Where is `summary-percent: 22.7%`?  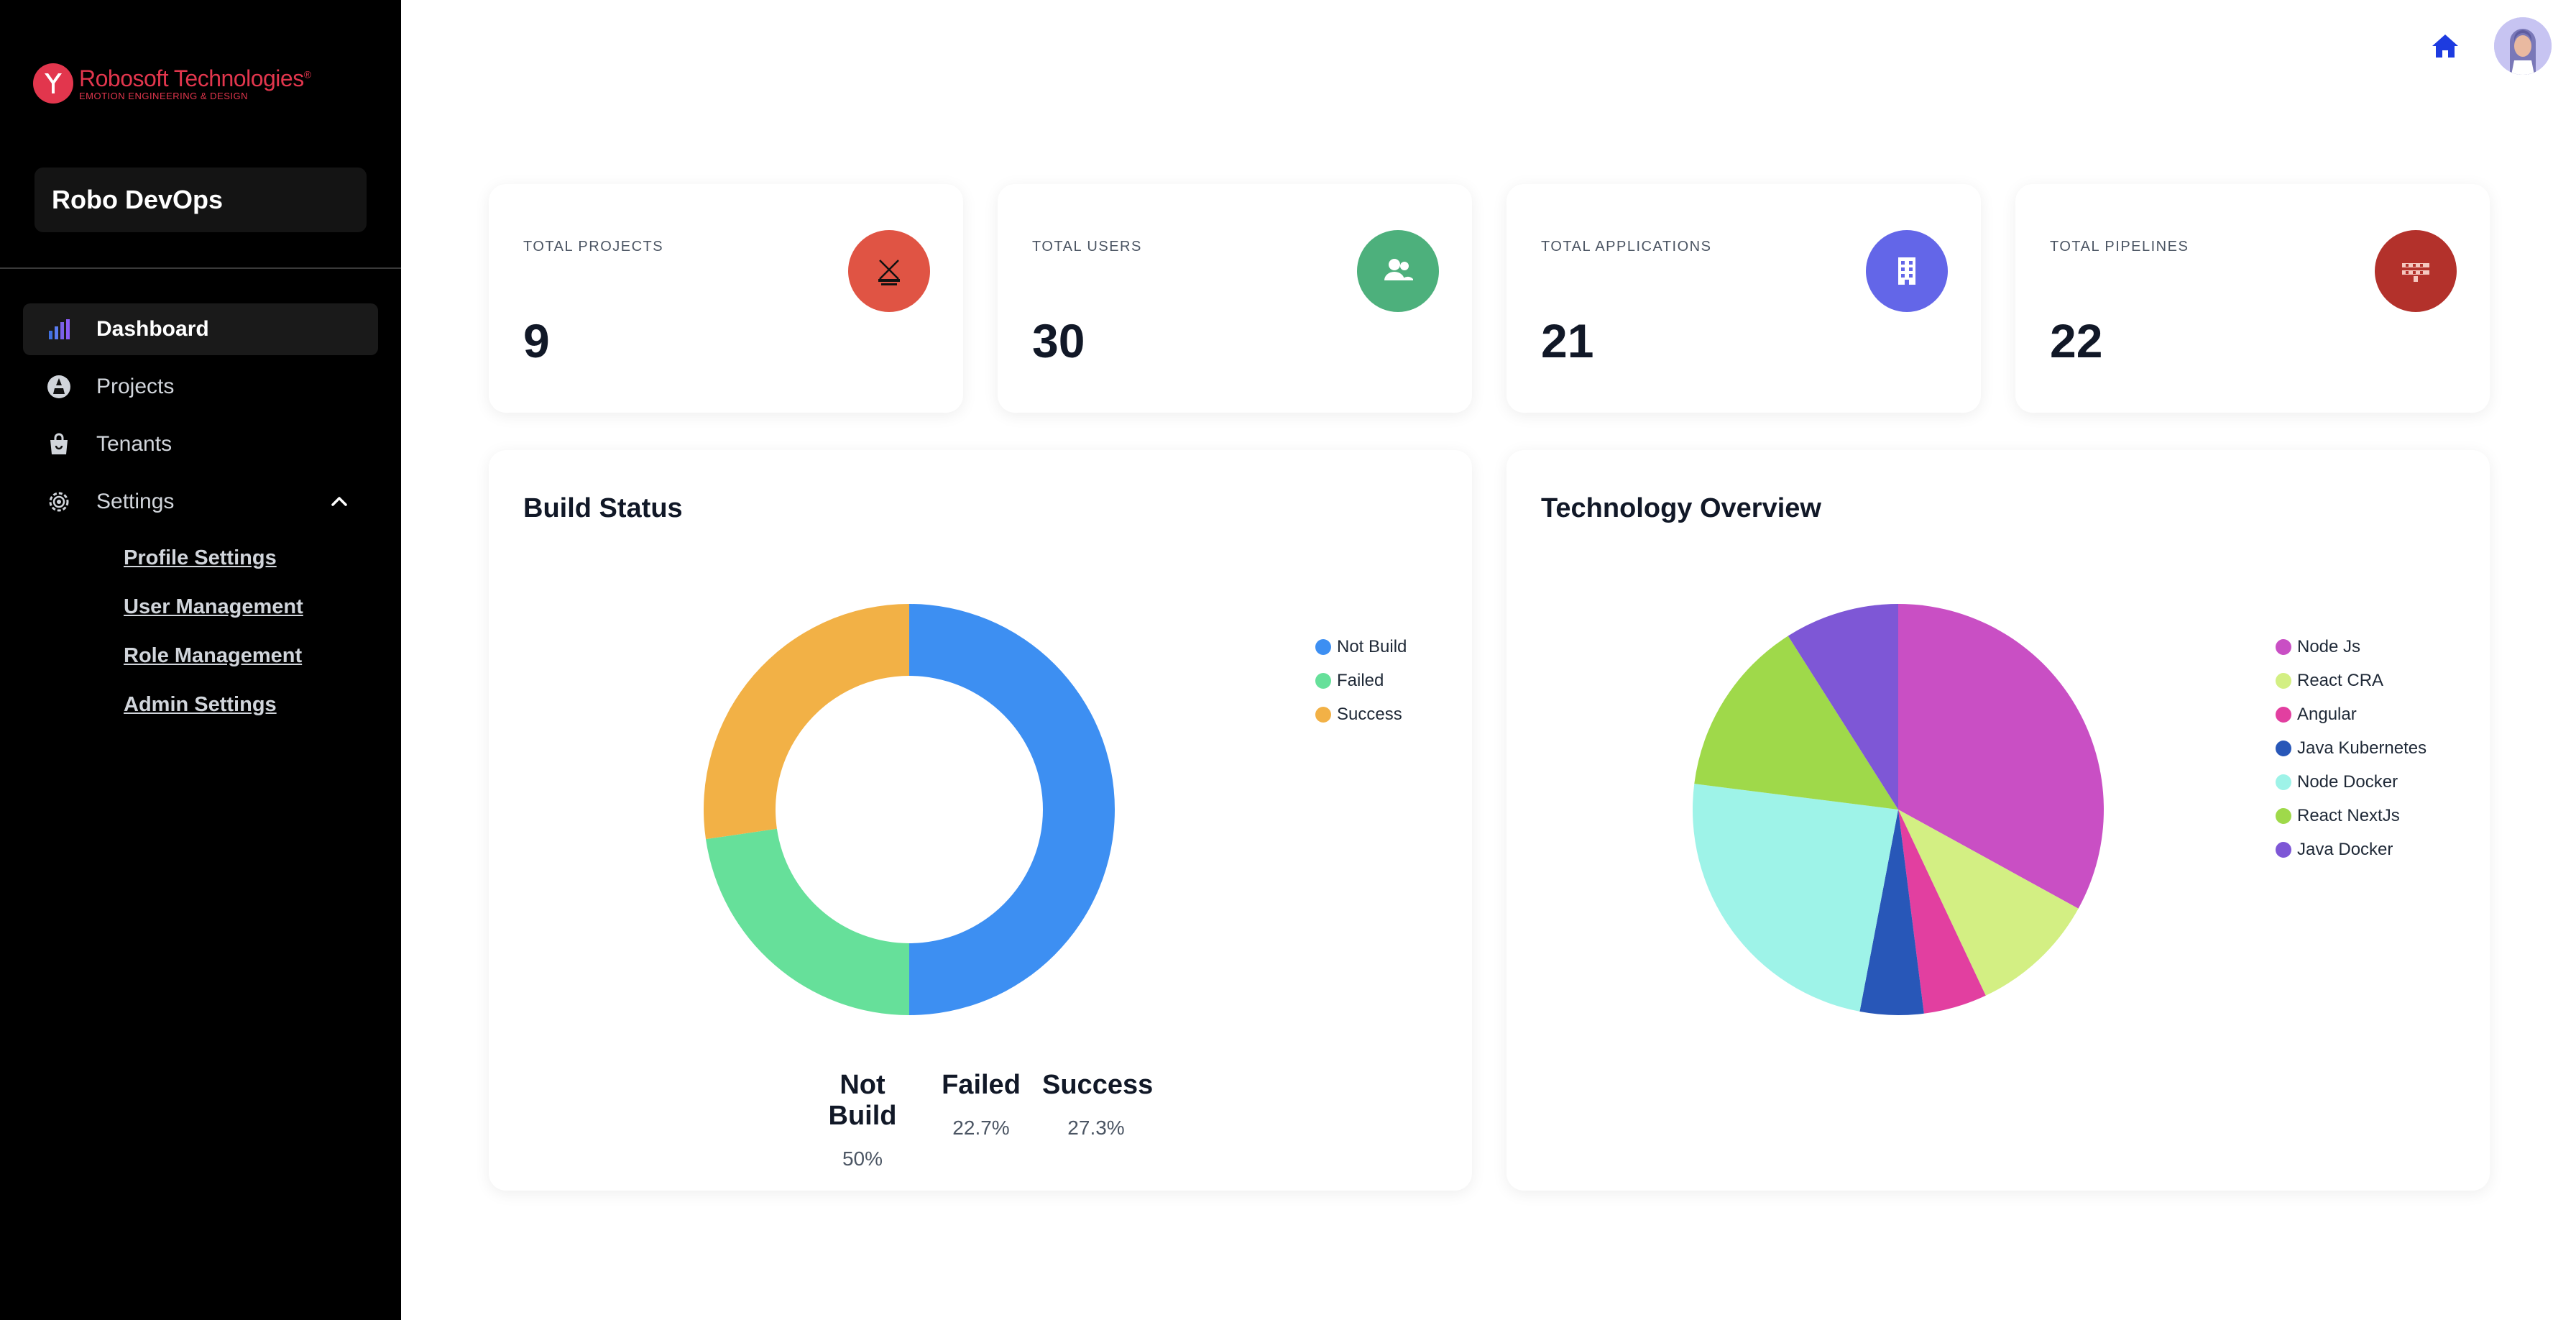
summary-percent: 22.7% is located at coordinates (981, 1128).